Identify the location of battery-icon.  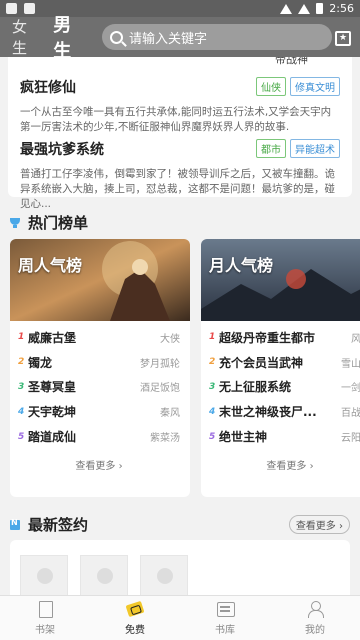
(320, 8).